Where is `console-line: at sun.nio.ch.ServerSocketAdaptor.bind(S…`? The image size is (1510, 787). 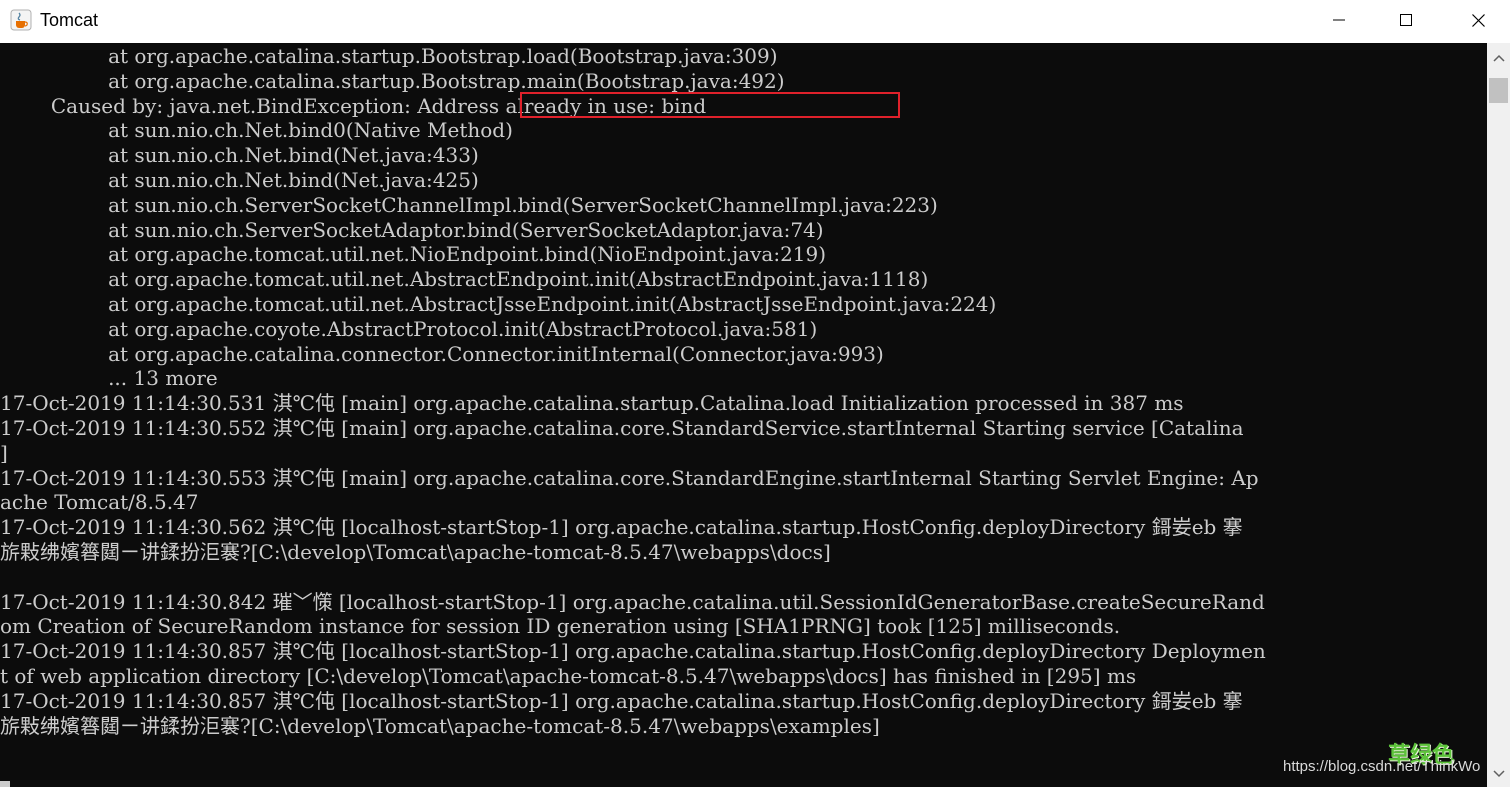 console-line: at sun.nio.ch.ServerSocketAdaptor.bind(S… is located at coordinates (412, 229).